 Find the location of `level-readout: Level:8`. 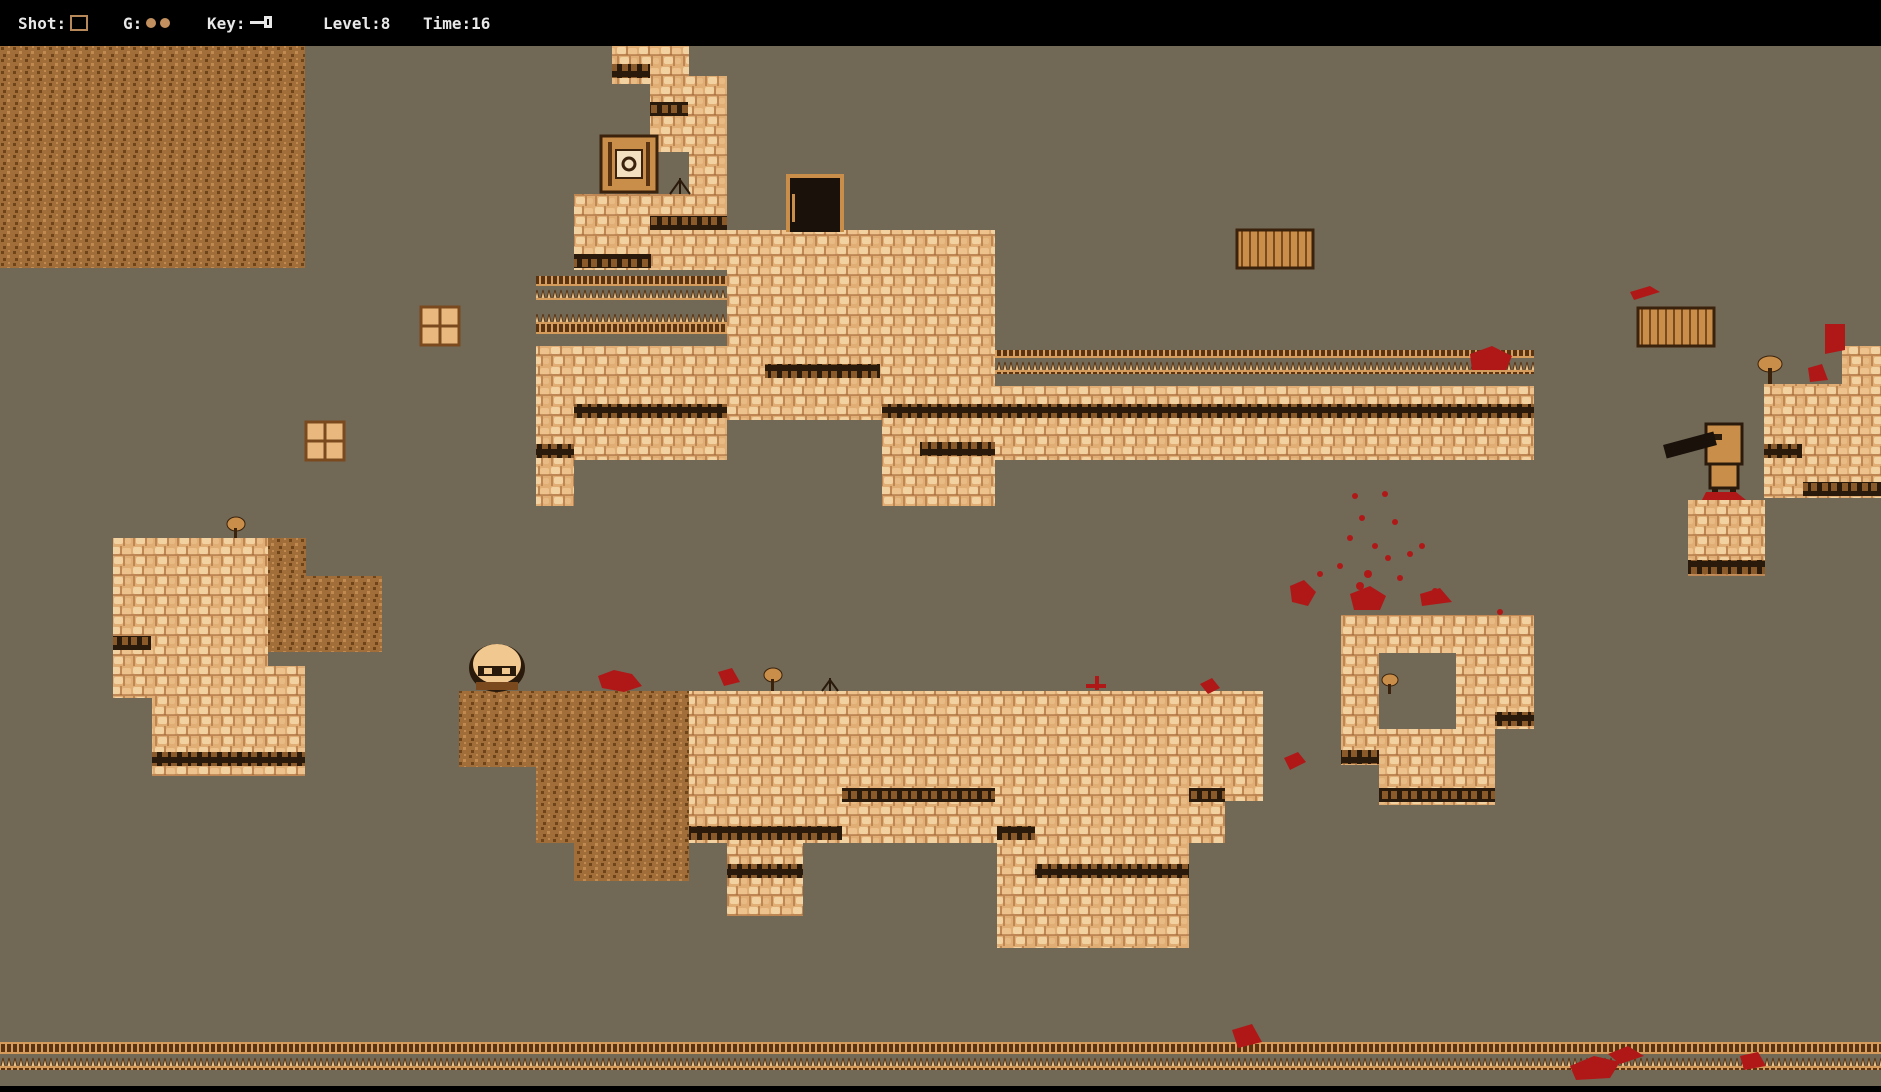

level-readout: Level:8 is located at coordinates (357, 23).